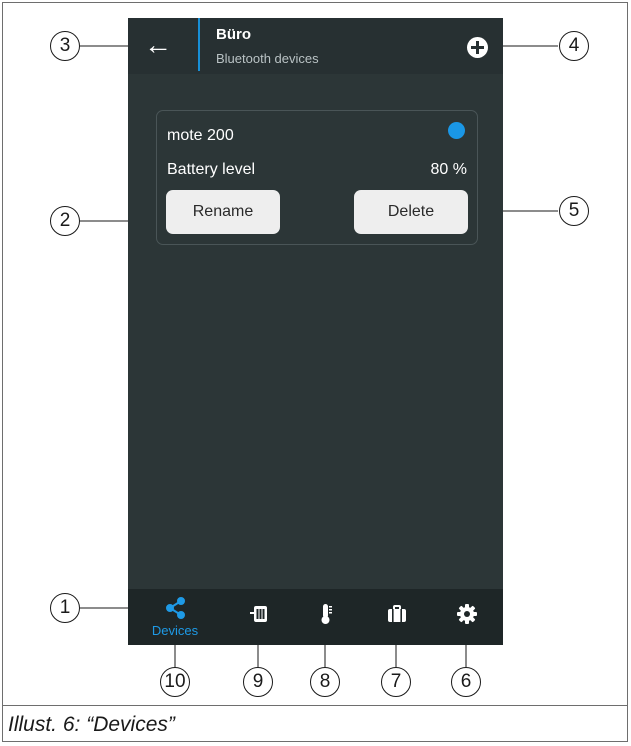 This screenshot has width=631, height=746. I want to click on callout-1: 1, so click(65, 608).